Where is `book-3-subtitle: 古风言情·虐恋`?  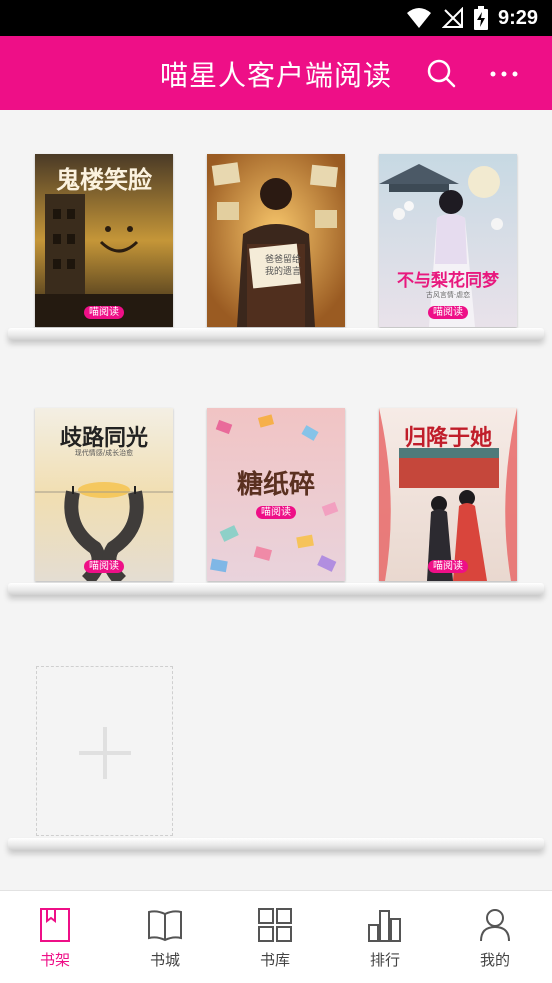 book-3-subtitle: 古风言情·虐恋 is located at coordinates (448, 295).